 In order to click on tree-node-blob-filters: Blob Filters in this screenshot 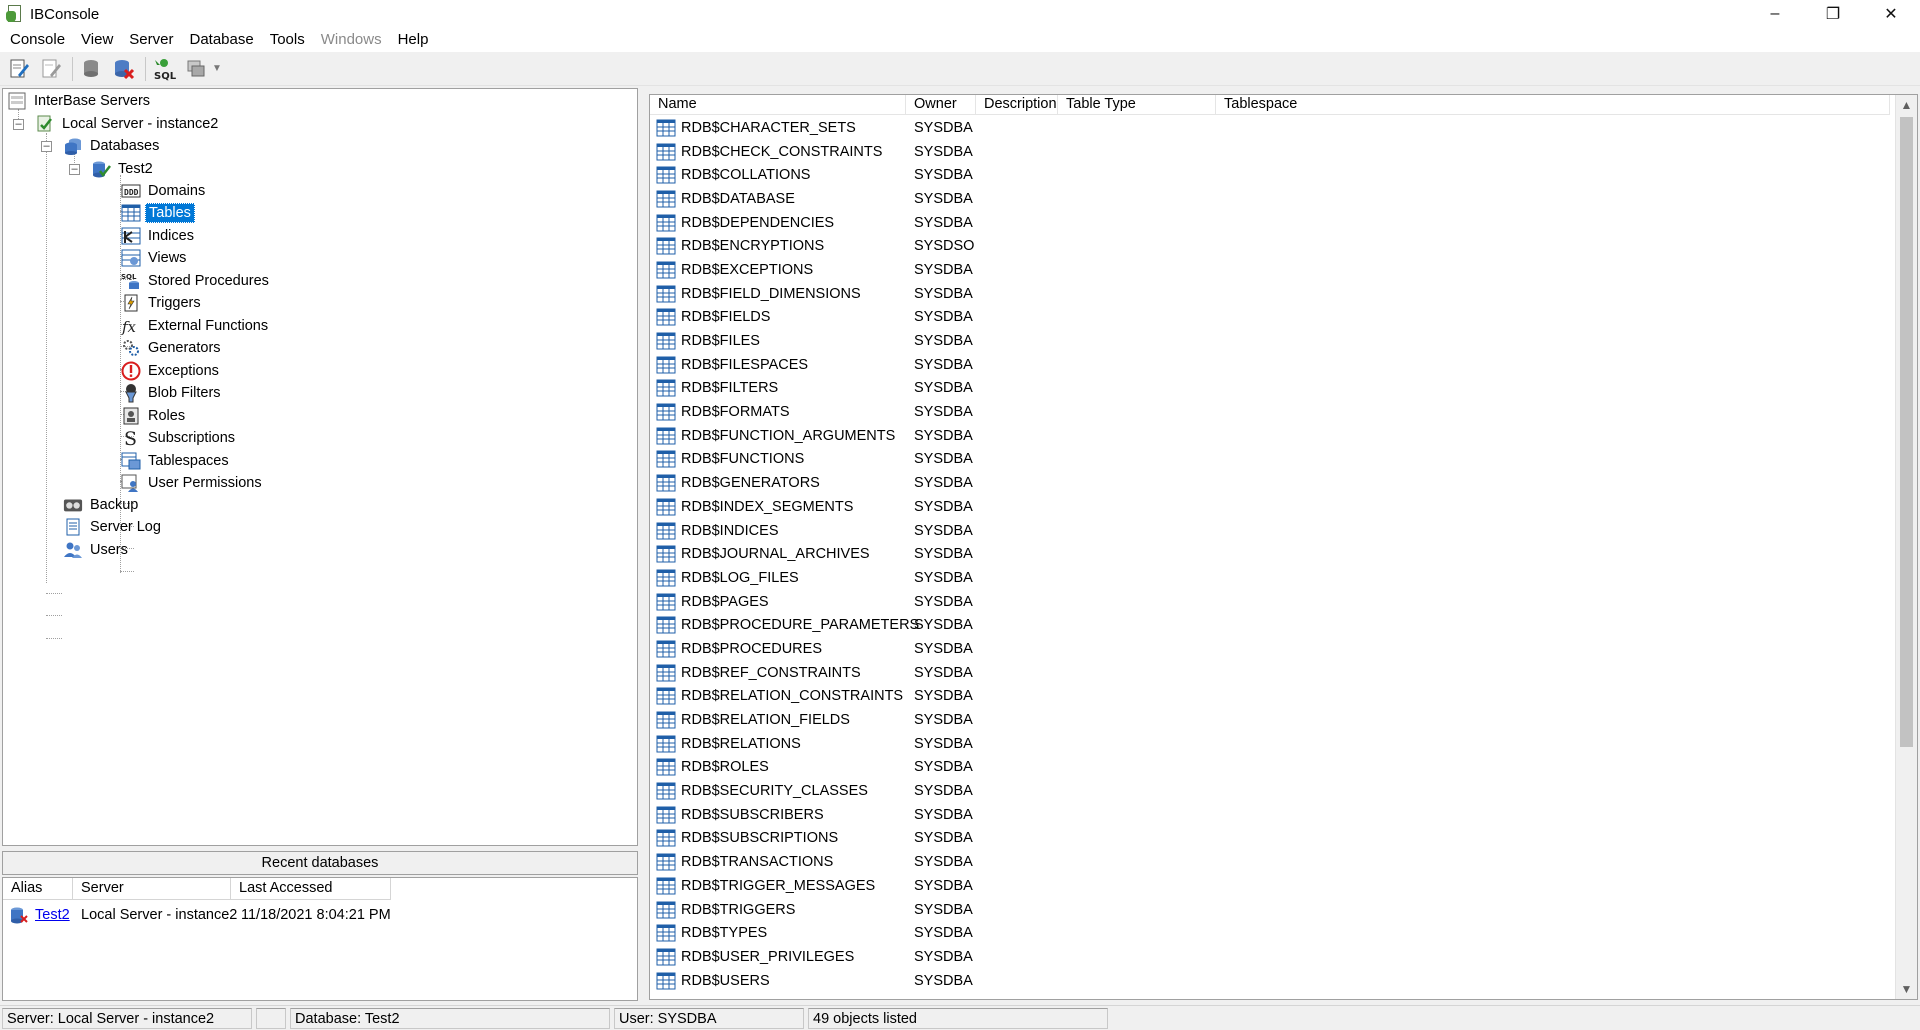, I will do `click(172, 393)`.